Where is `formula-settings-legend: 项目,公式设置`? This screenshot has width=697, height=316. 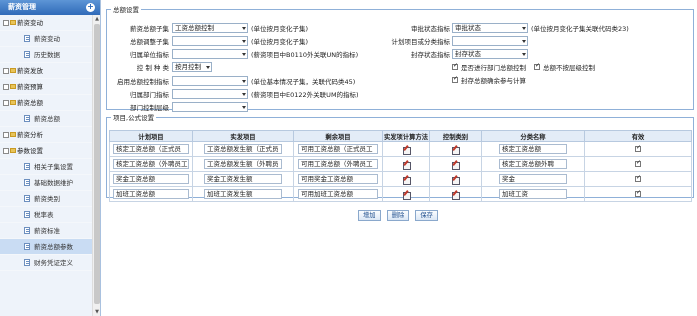
formula-settings-legend: 项目,公式设置 is located at coordinates (134, 118).